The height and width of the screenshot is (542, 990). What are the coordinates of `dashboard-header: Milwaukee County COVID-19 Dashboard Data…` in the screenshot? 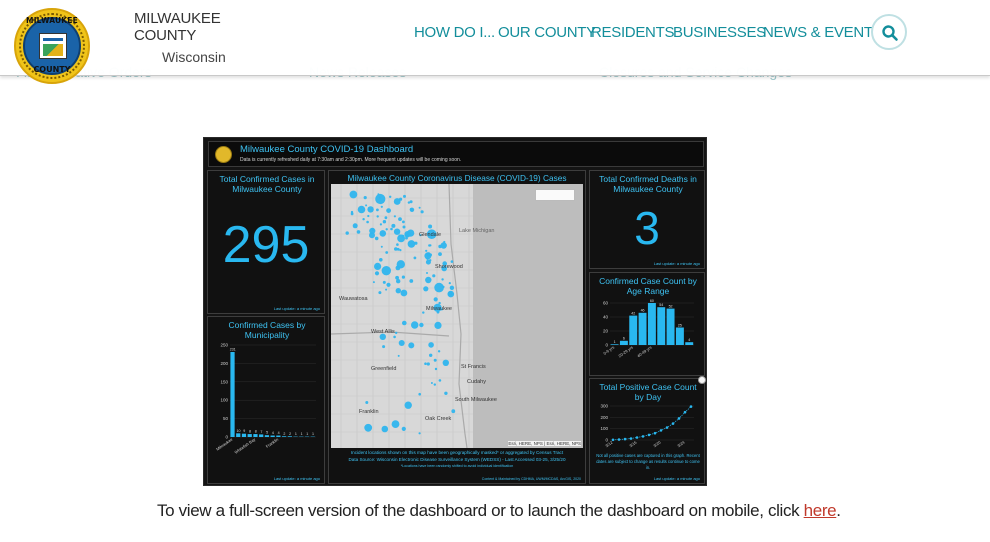 It's located at (456, 154).